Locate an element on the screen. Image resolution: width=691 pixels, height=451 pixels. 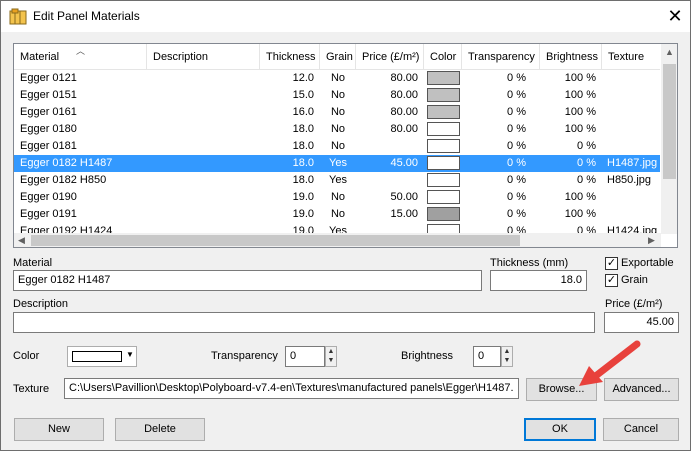
cell-material: Egger 0151 is located at coordinates (48, 95).